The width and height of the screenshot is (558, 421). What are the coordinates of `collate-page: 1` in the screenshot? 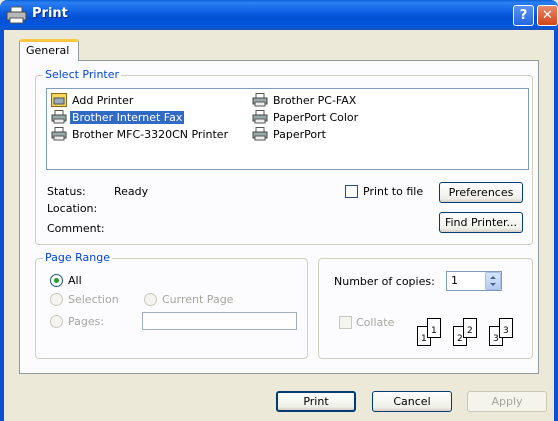 It's located at (434, 328).